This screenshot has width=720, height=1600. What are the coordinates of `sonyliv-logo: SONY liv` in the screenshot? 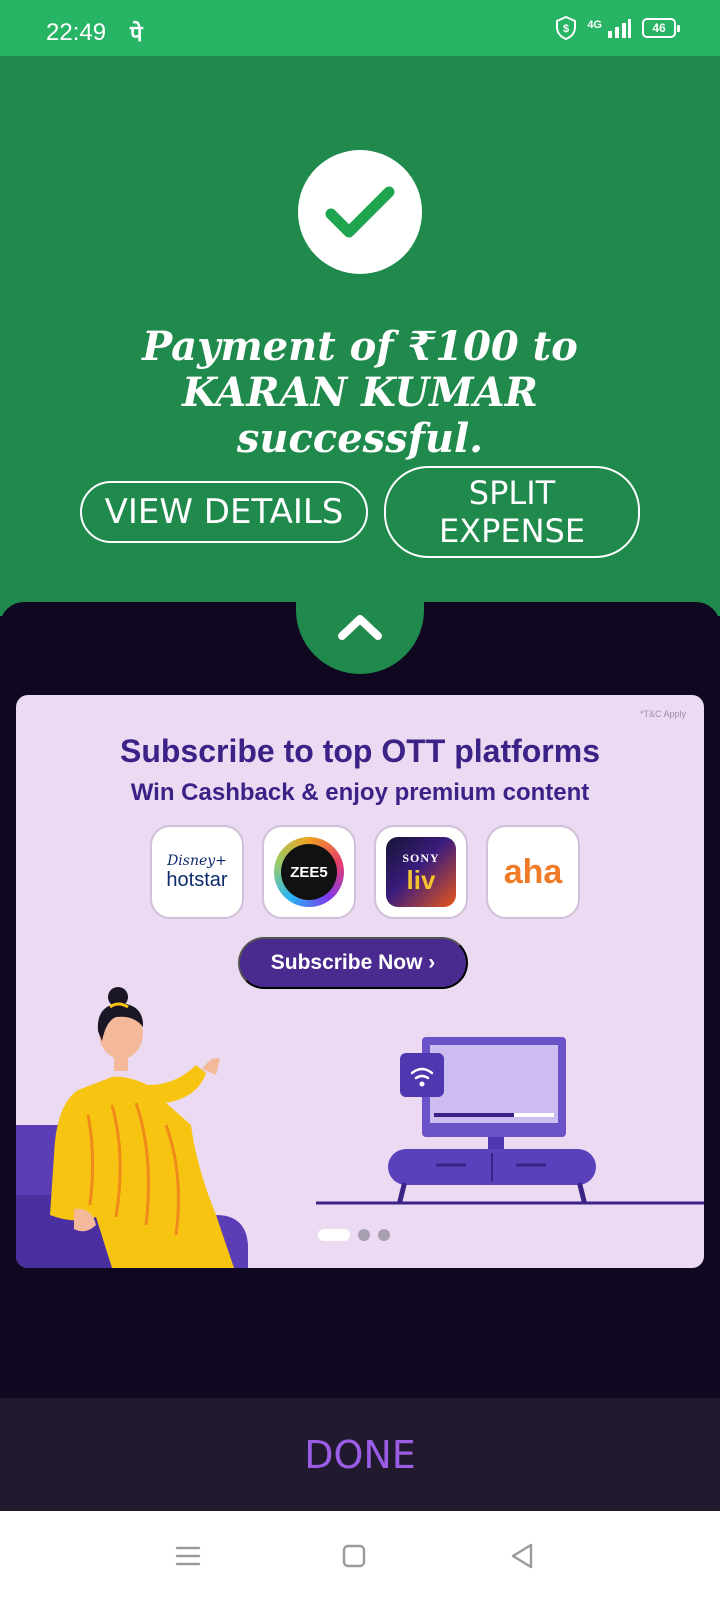 It's located at (421, 872).